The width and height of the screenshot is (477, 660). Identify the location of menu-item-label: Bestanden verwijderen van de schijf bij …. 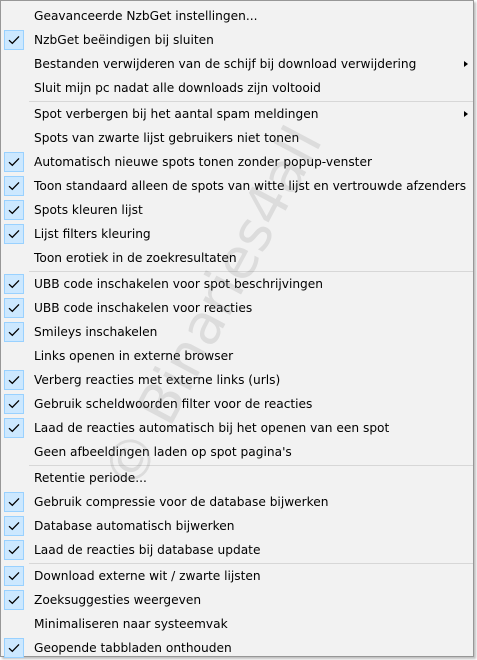
(225, 64).